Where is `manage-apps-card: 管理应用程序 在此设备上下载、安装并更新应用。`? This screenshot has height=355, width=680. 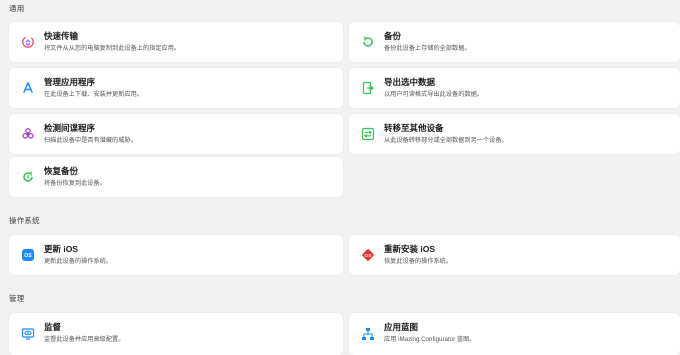 manage-apps-card: 管理应用程序 在此设备上下载、安装并更新应用。 is located at coordinates (176, 88).